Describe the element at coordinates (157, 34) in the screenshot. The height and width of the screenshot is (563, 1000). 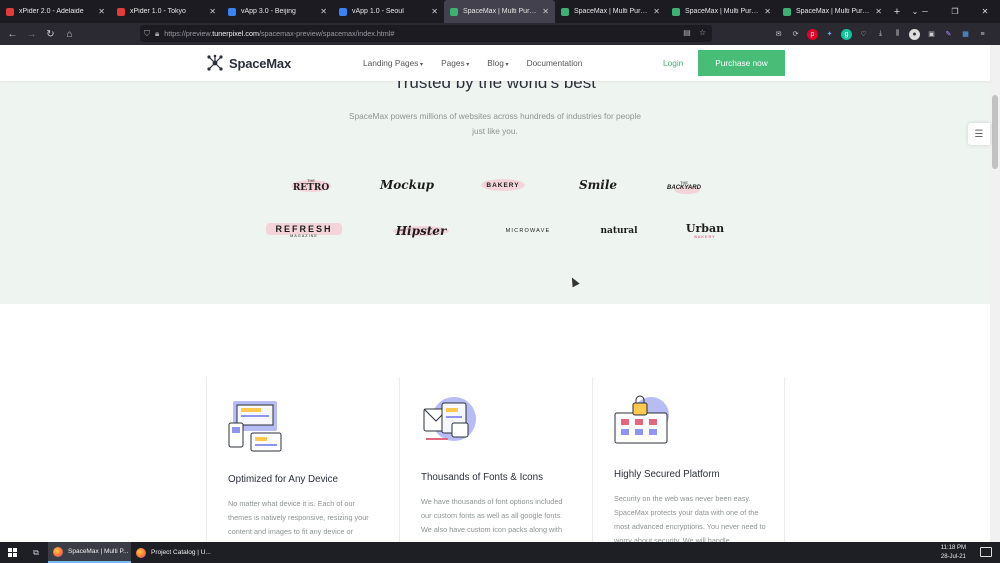
I see `lock-icon: 🔒︎` at that location.